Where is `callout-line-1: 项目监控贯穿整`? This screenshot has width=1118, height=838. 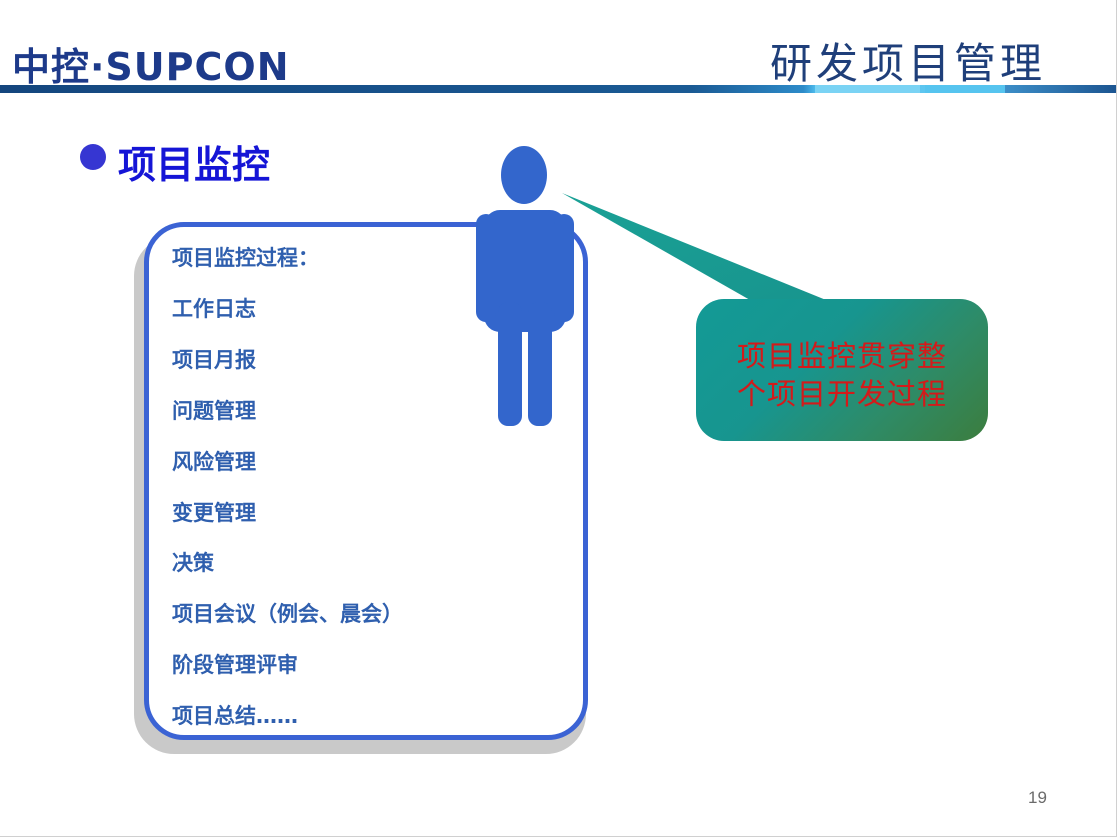 callout-line-1: 项目监控贯穿整 is located at coordinates (841, 356).